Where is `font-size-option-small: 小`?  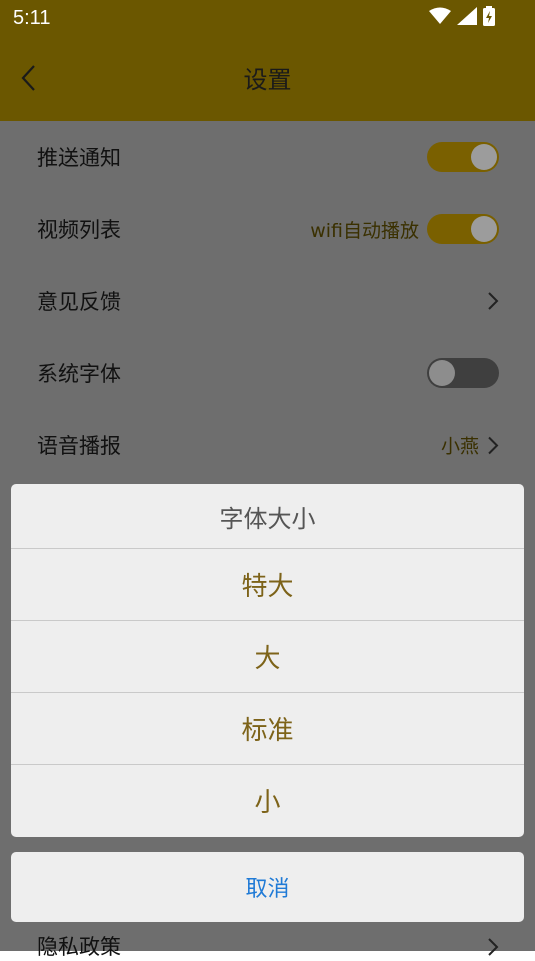 font-size-option-small: 小 is located at coordinates (267, 800).